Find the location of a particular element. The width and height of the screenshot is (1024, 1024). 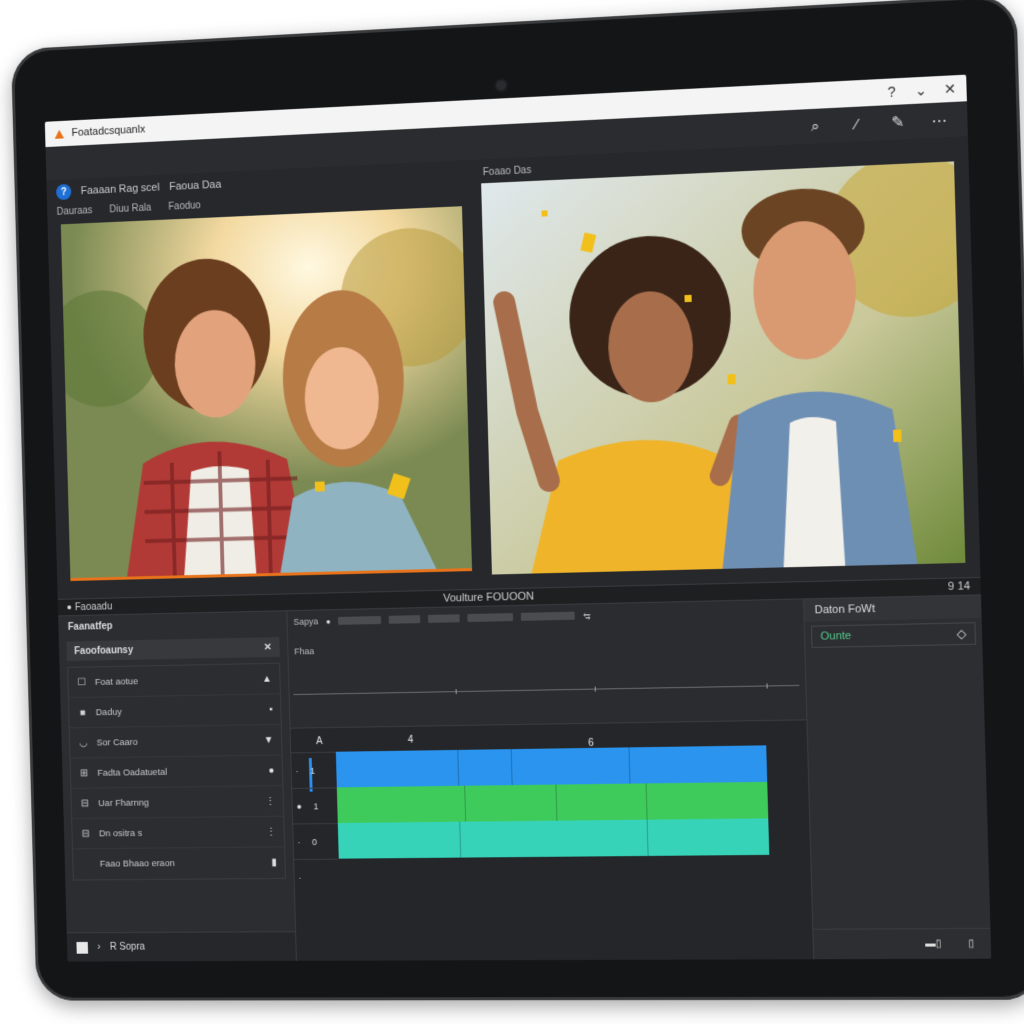

help-icon: ? is located at coordinates (63, 192).